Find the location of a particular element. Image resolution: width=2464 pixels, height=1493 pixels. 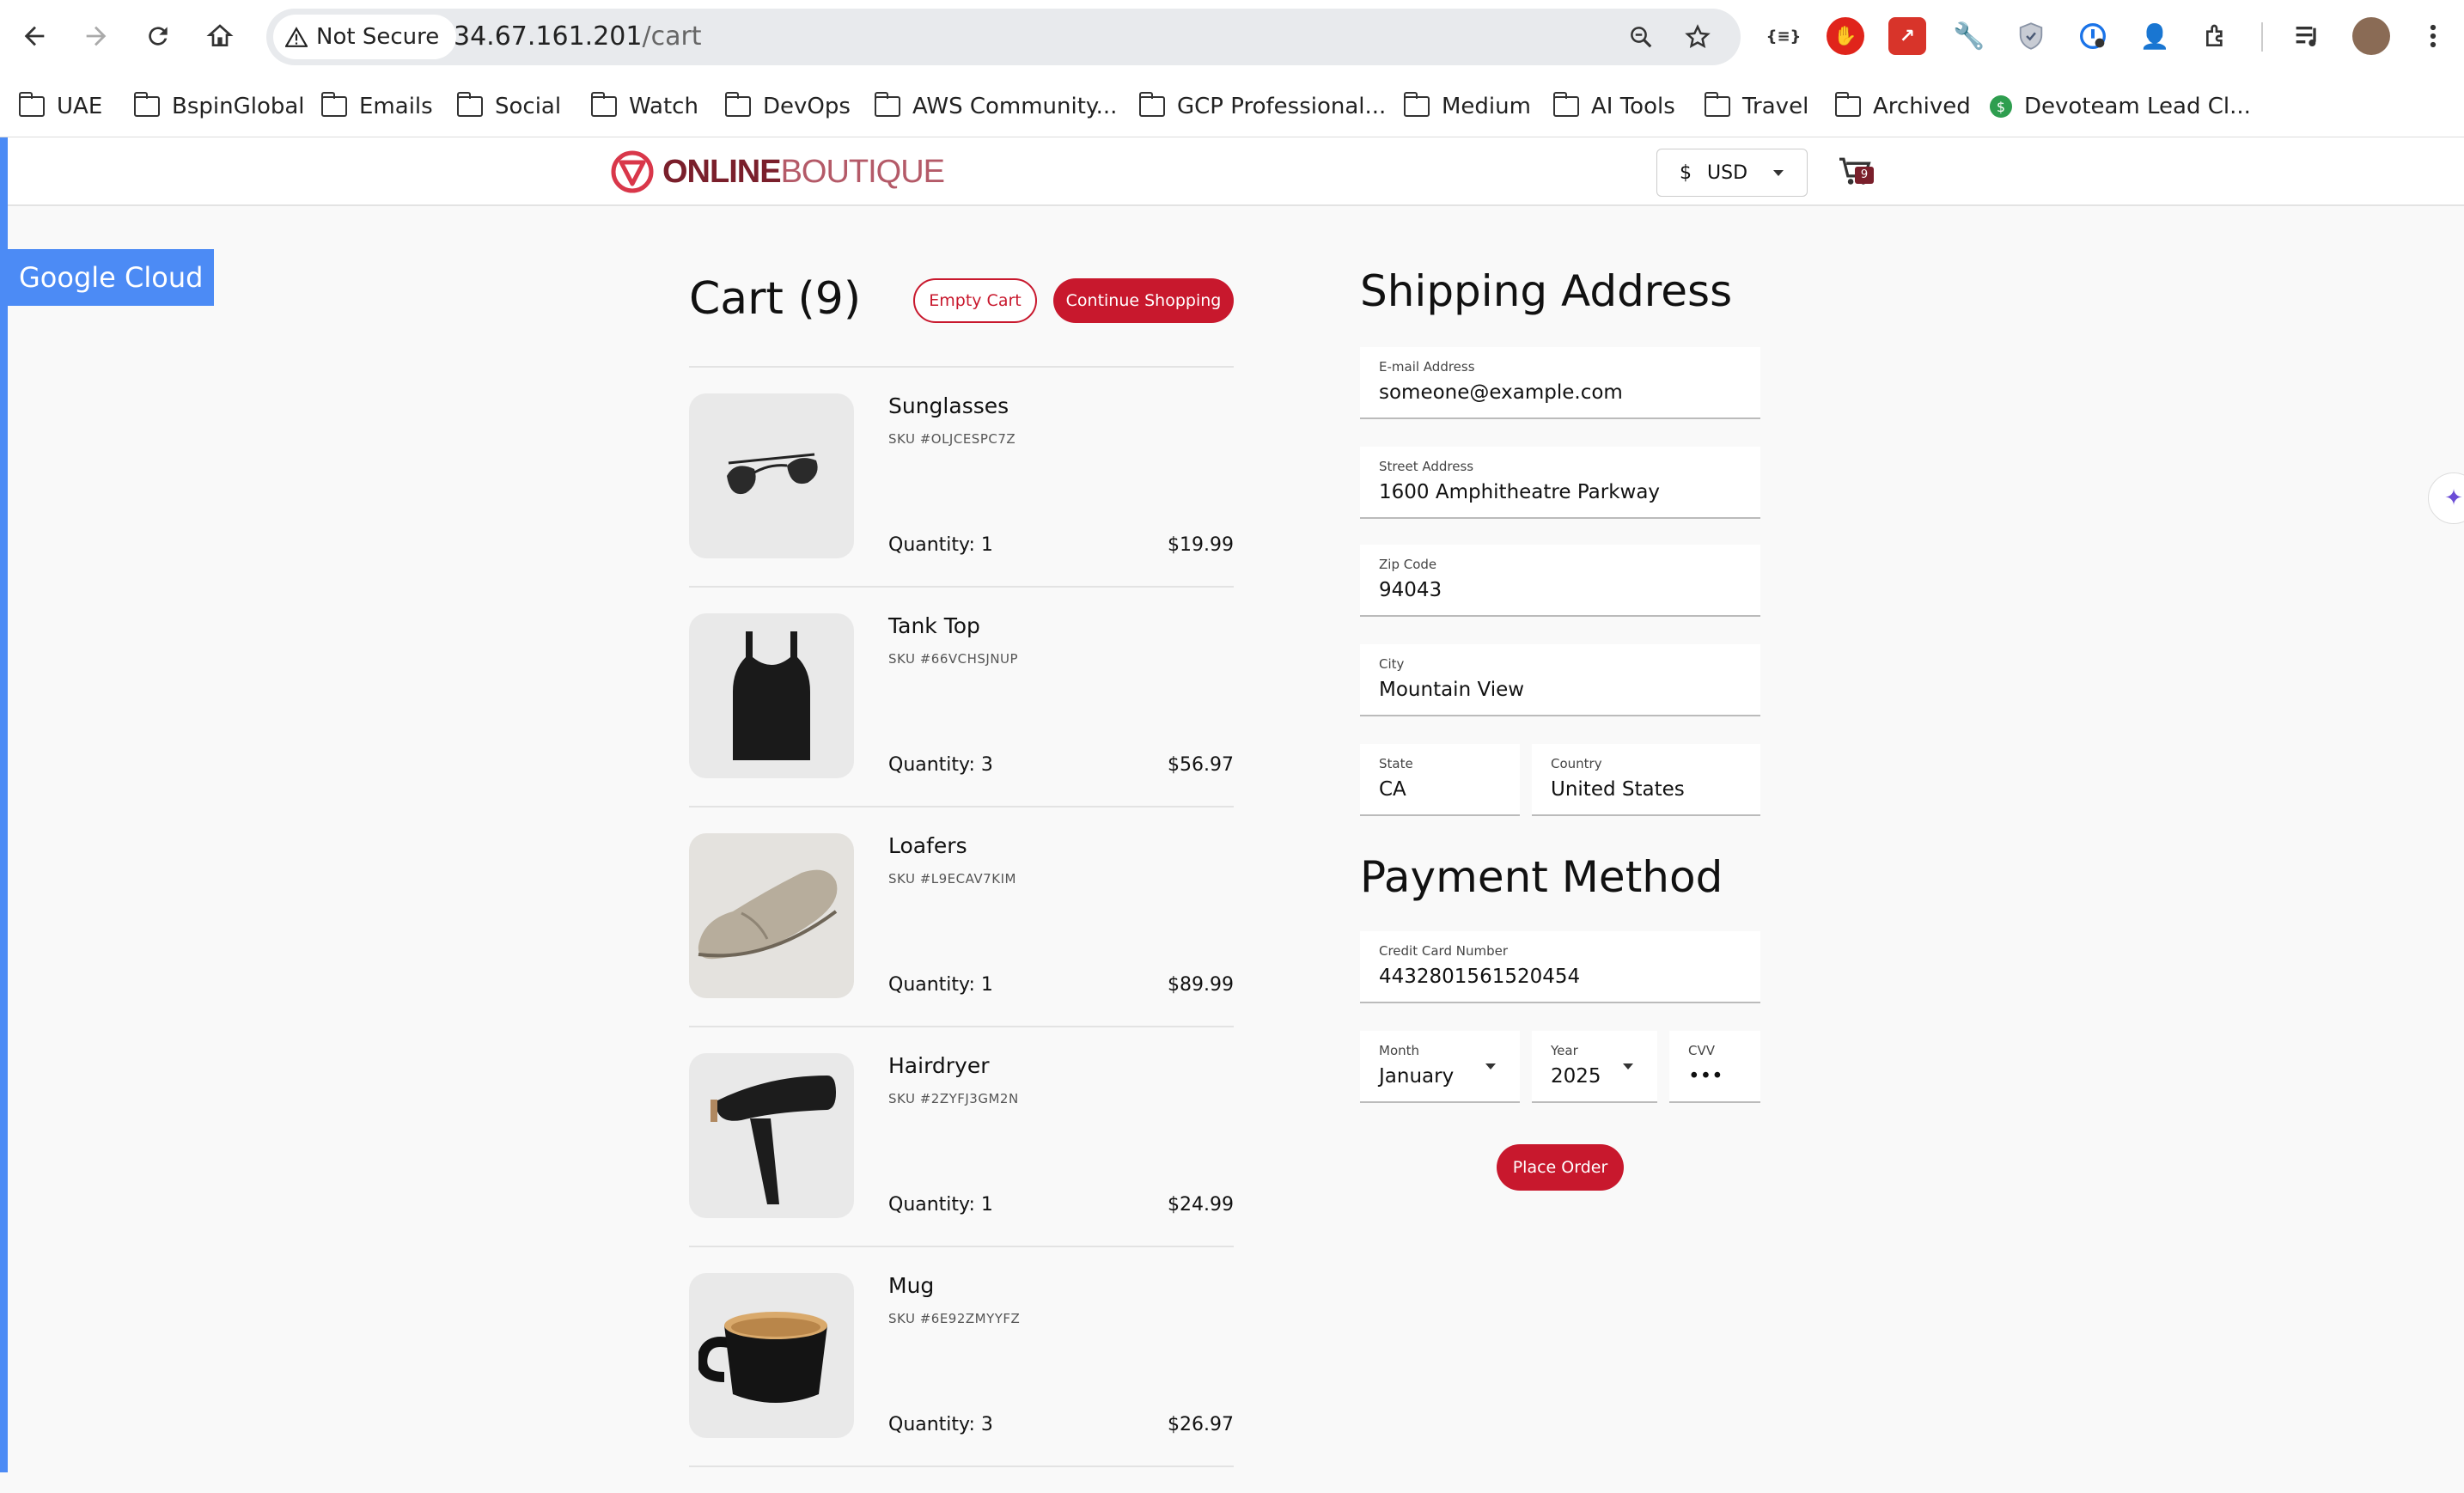

media-queue-icon is located at coordinates (2308, 36).